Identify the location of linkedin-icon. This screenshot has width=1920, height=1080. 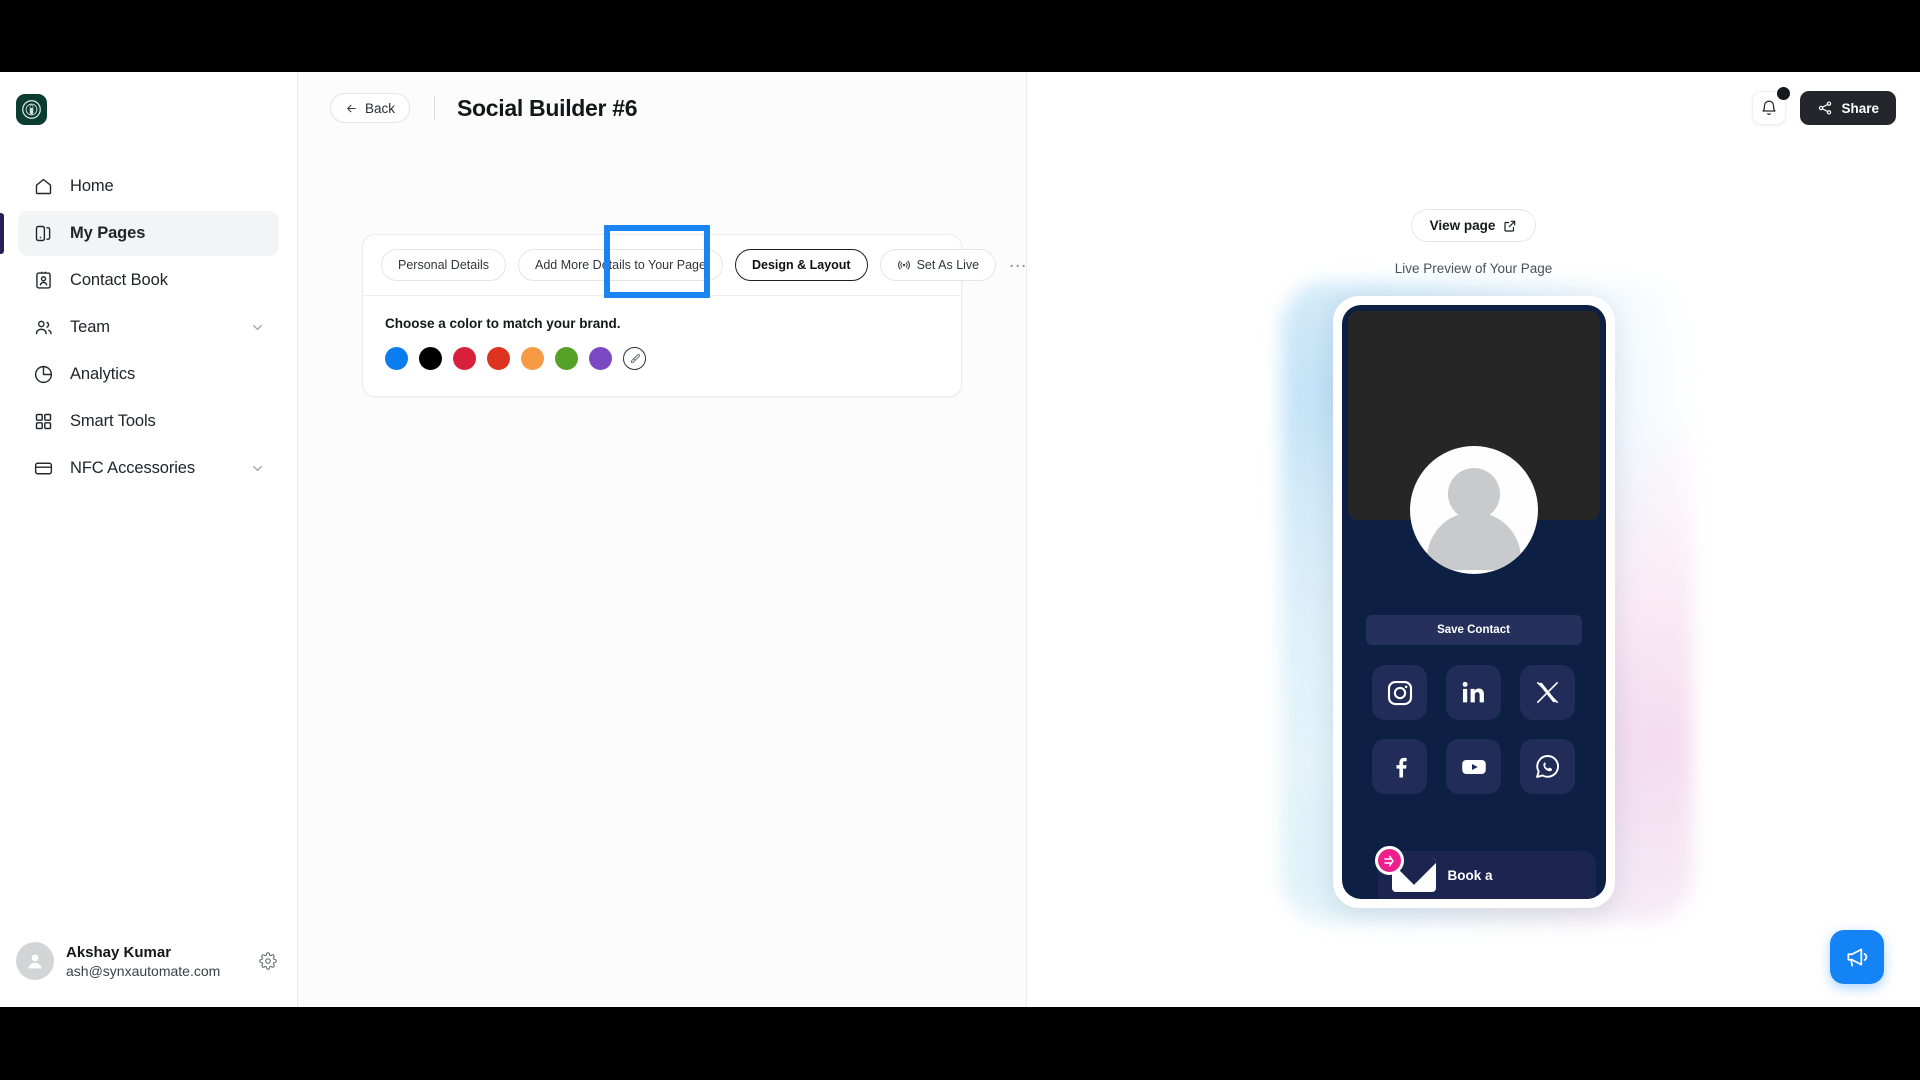
(1473, 692).